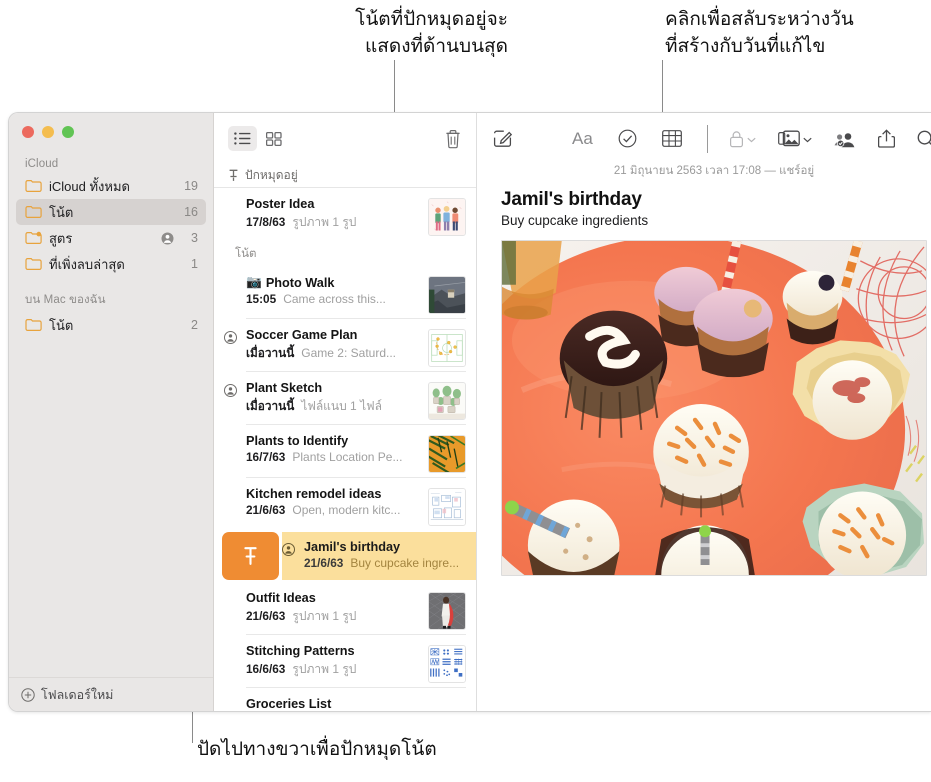 This screenshot has width=931, height=782. I want to click on note-subtitle: 21/6/63 รูปภาพ 1 รูป, so click(334, 616).